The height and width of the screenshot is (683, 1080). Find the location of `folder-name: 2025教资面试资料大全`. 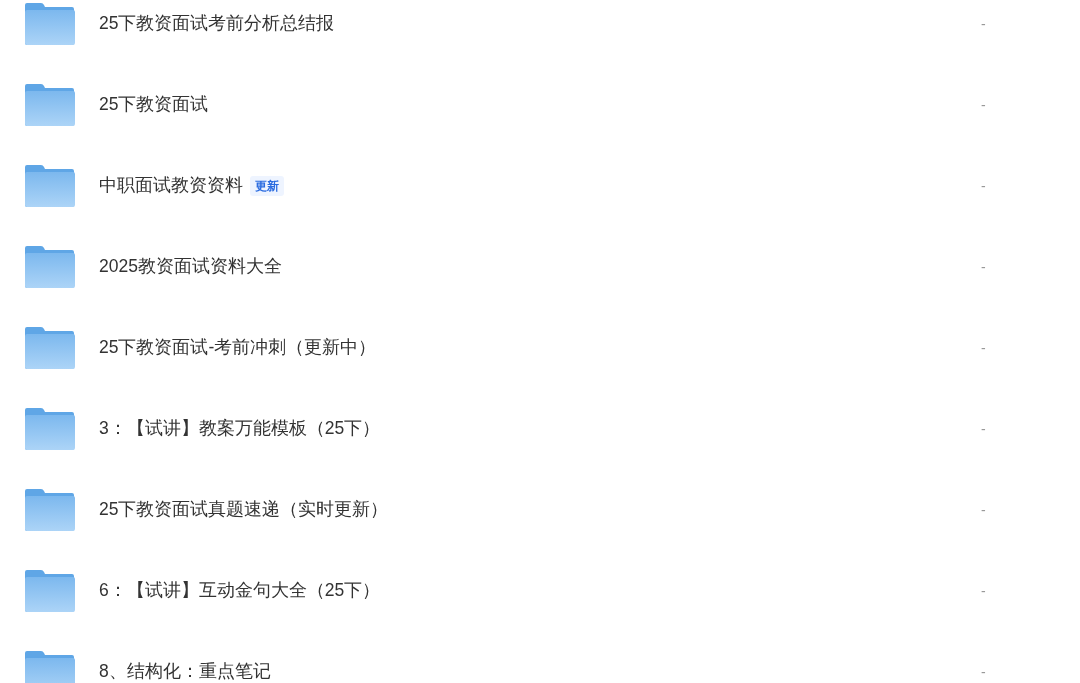

folder-name: 2025教资面试资料大全 is located at coordinates (190, 266).